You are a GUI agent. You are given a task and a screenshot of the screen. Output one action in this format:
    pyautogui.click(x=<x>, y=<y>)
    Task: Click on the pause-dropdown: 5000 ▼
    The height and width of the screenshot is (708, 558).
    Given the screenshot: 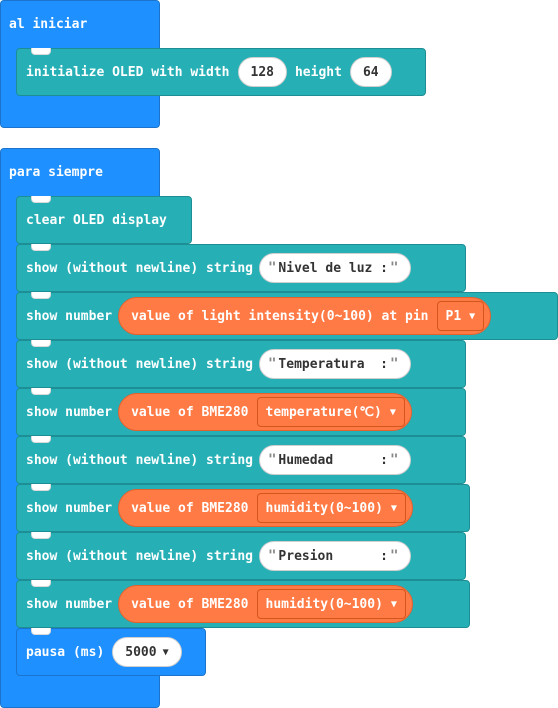 What is the action you would take?
    pyautogui.click(x=147, y=652)
    